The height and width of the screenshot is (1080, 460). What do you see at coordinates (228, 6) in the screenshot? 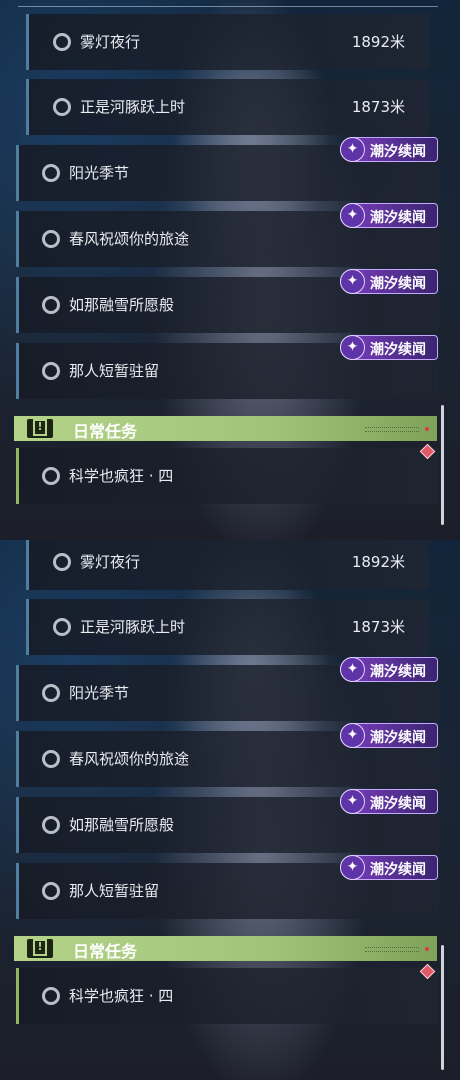
I see `divider-line` at bounding box center [228, 6].